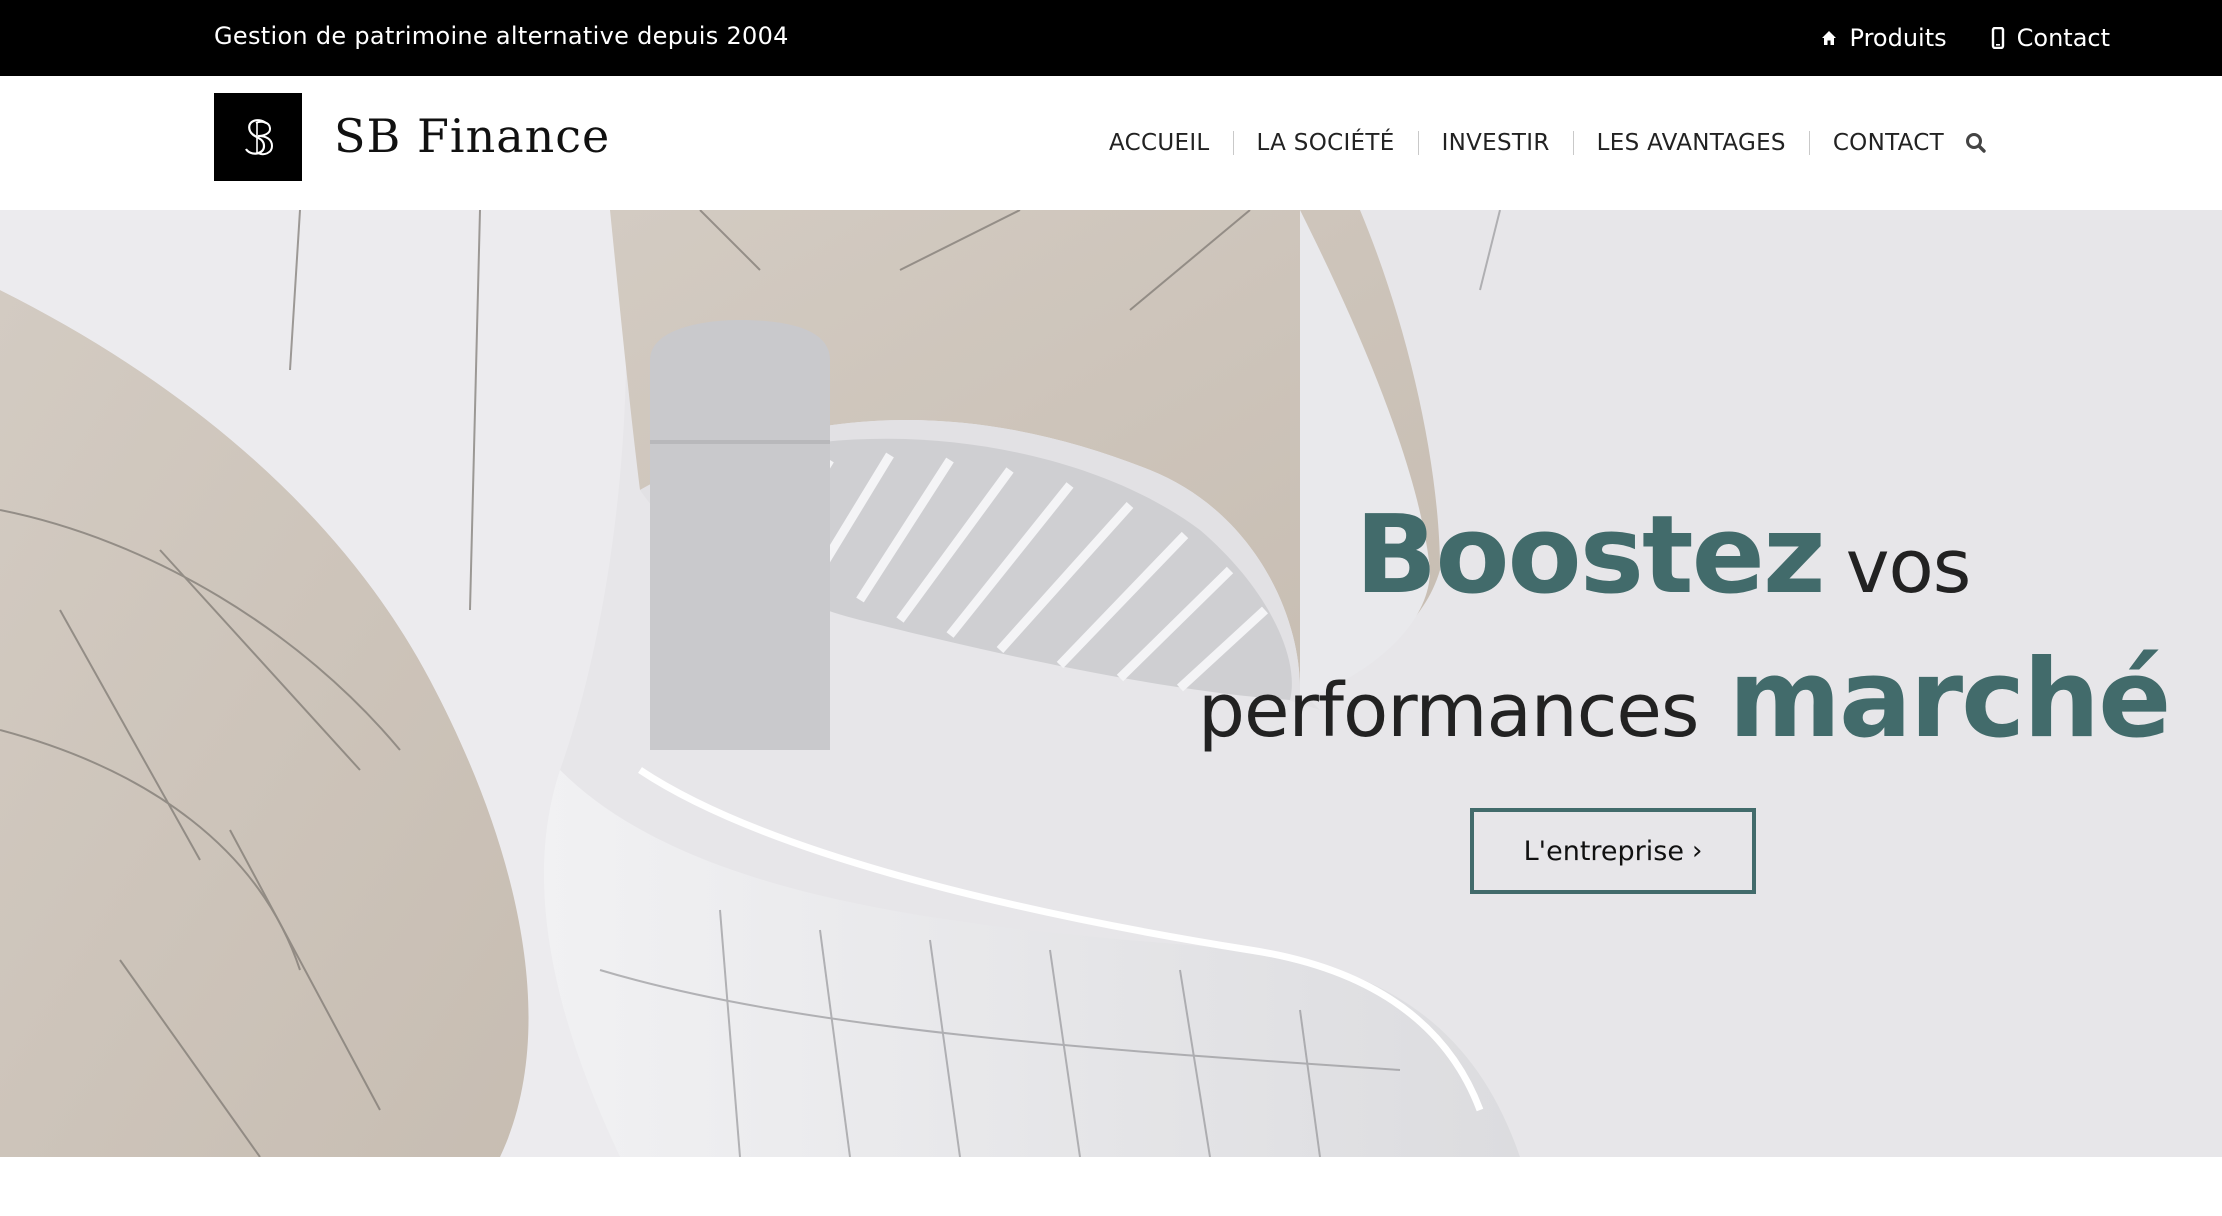 The height and width of the screenshot is (1216, 2222). What do you see at coordinates (1590, 555) in the screenshot?
I see `headline-boostez: Boostez` at bounding box center [1590, 555].